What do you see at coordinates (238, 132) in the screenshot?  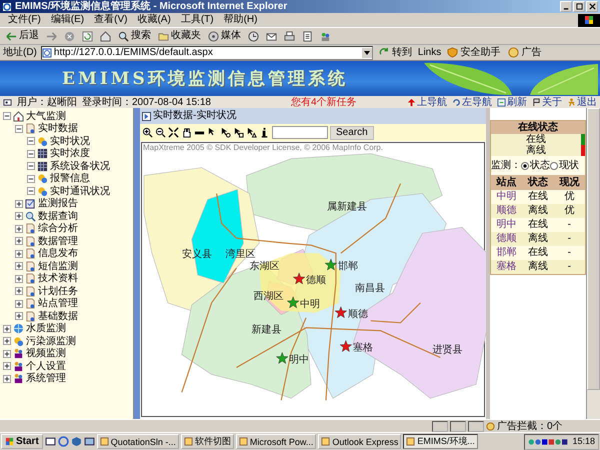 I see `select-rect-icon` at bounding box center [238, 132].